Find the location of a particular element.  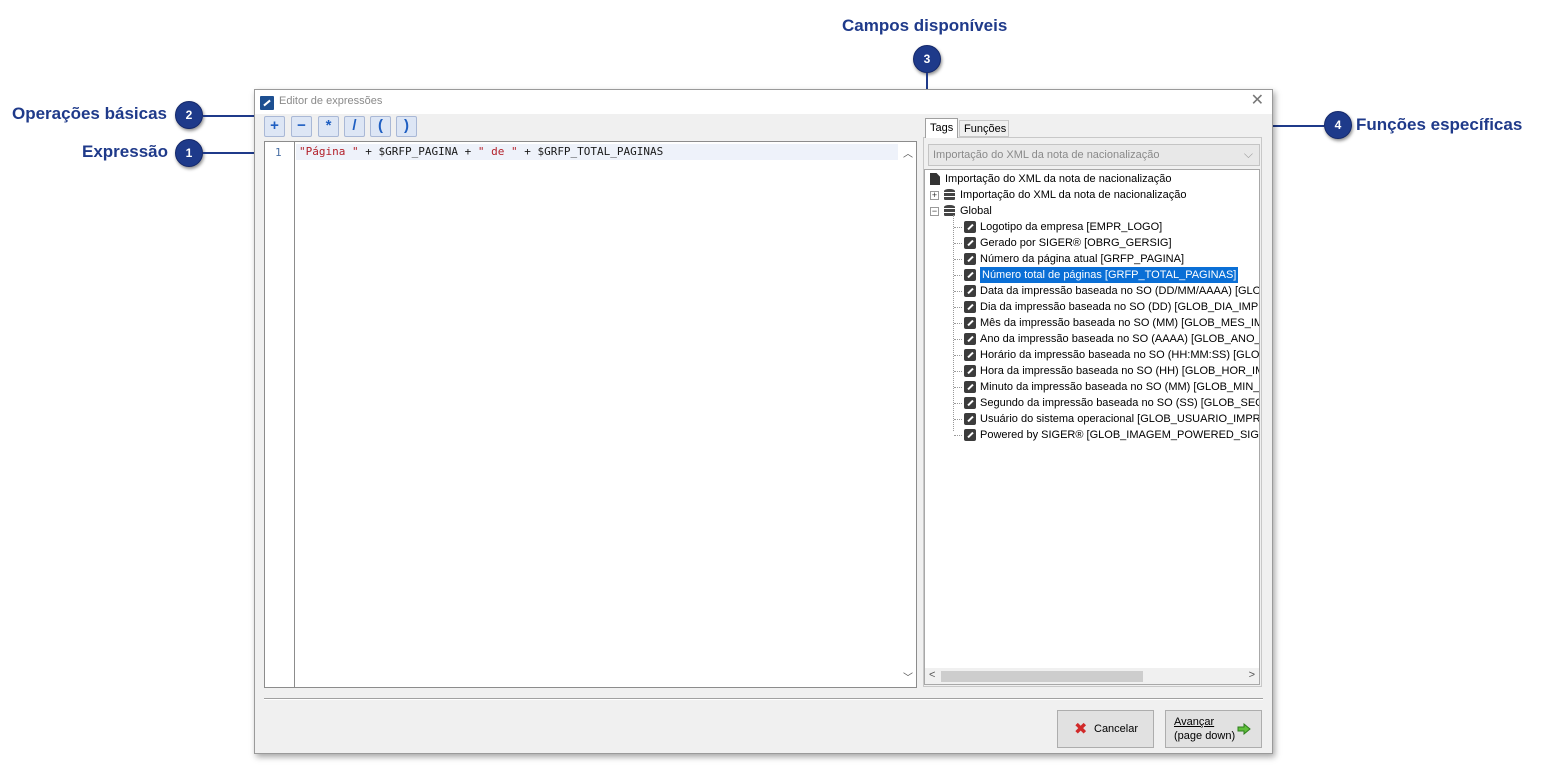

tree-group-global: − Global is located at coordinates (1090, 211).